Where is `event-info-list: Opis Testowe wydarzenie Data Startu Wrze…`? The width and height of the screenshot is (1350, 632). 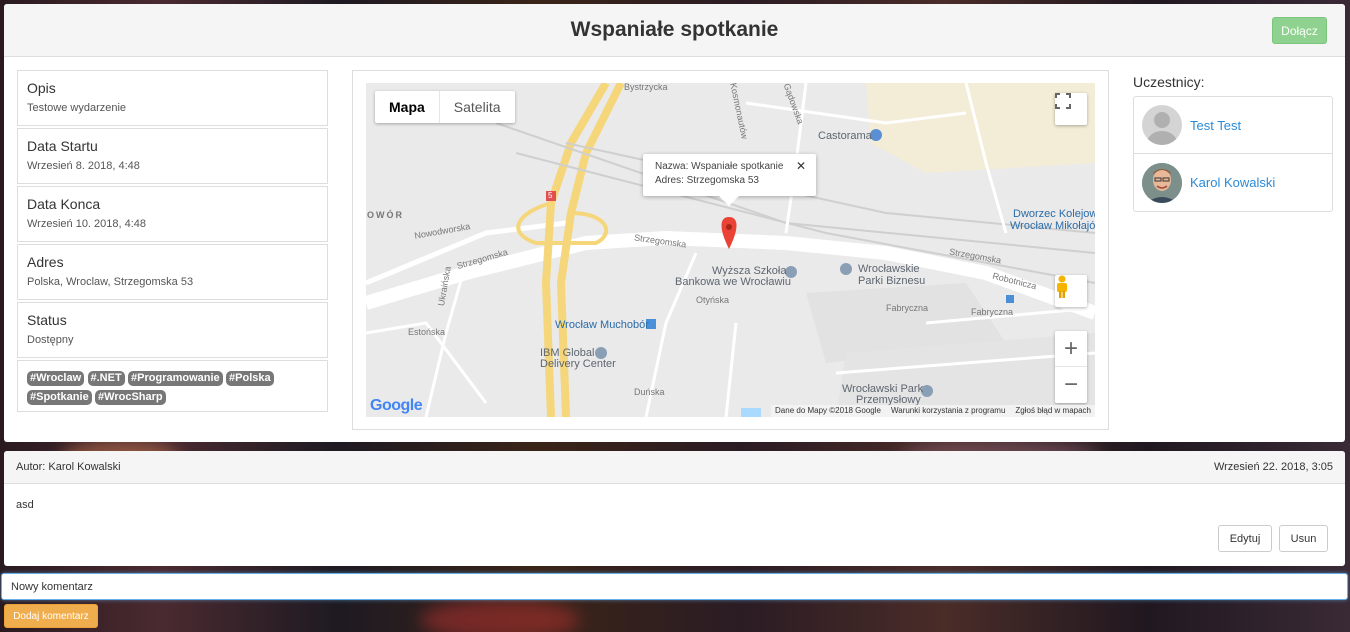 event-info-list: Opis Testowe wydarzenie Data Startu Wrze… is located at coordinates (172, 241).